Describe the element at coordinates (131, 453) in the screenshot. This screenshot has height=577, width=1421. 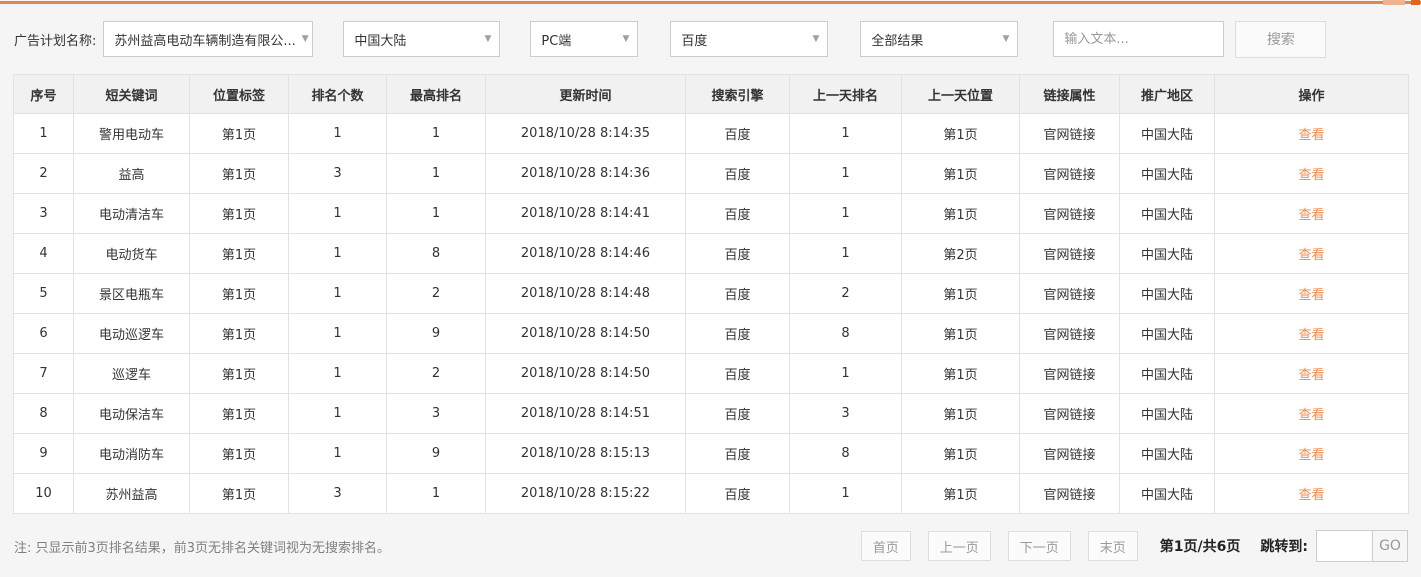
I see `table-cell: 电动消防车` at that location.